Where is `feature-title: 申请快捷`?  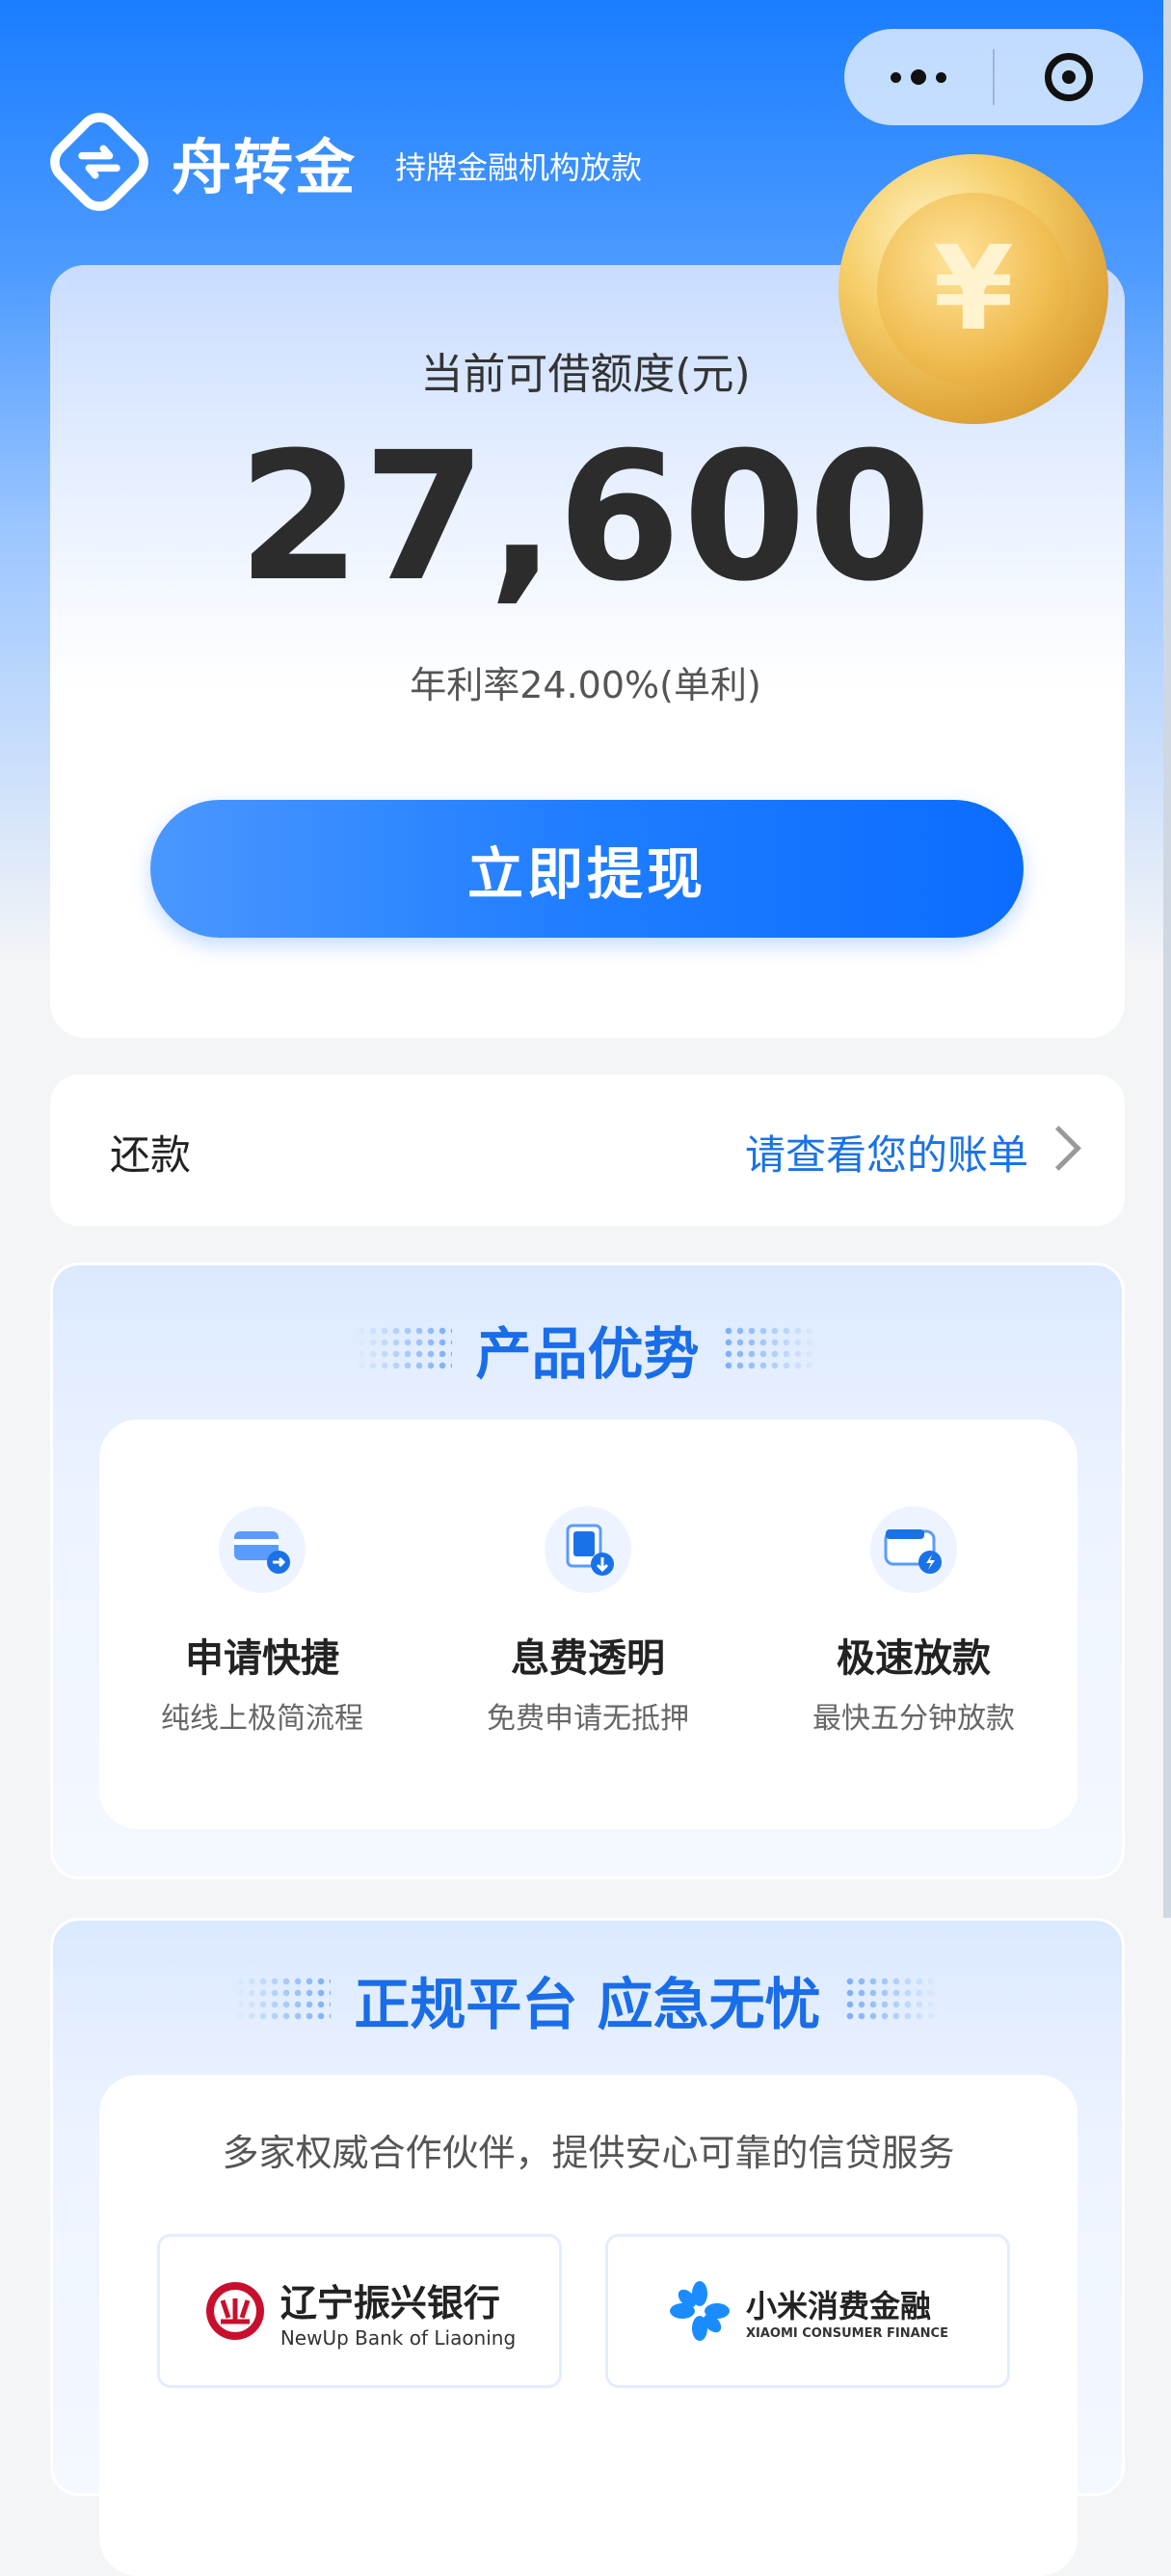
feature-title: 申请快捷 is located at coordinates (262, 1658).